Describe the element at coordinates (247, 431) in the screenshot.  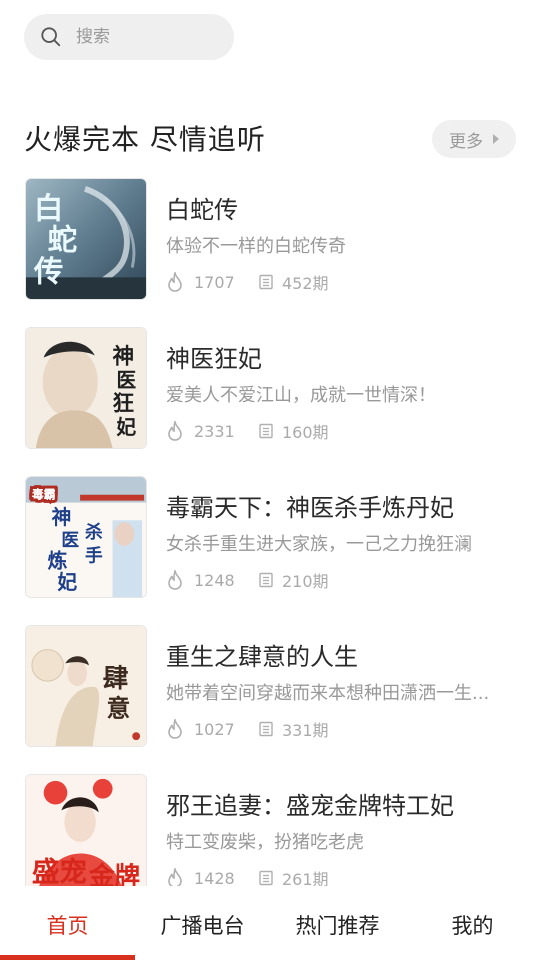
I see `book-meta: 2331 160期` at that location.